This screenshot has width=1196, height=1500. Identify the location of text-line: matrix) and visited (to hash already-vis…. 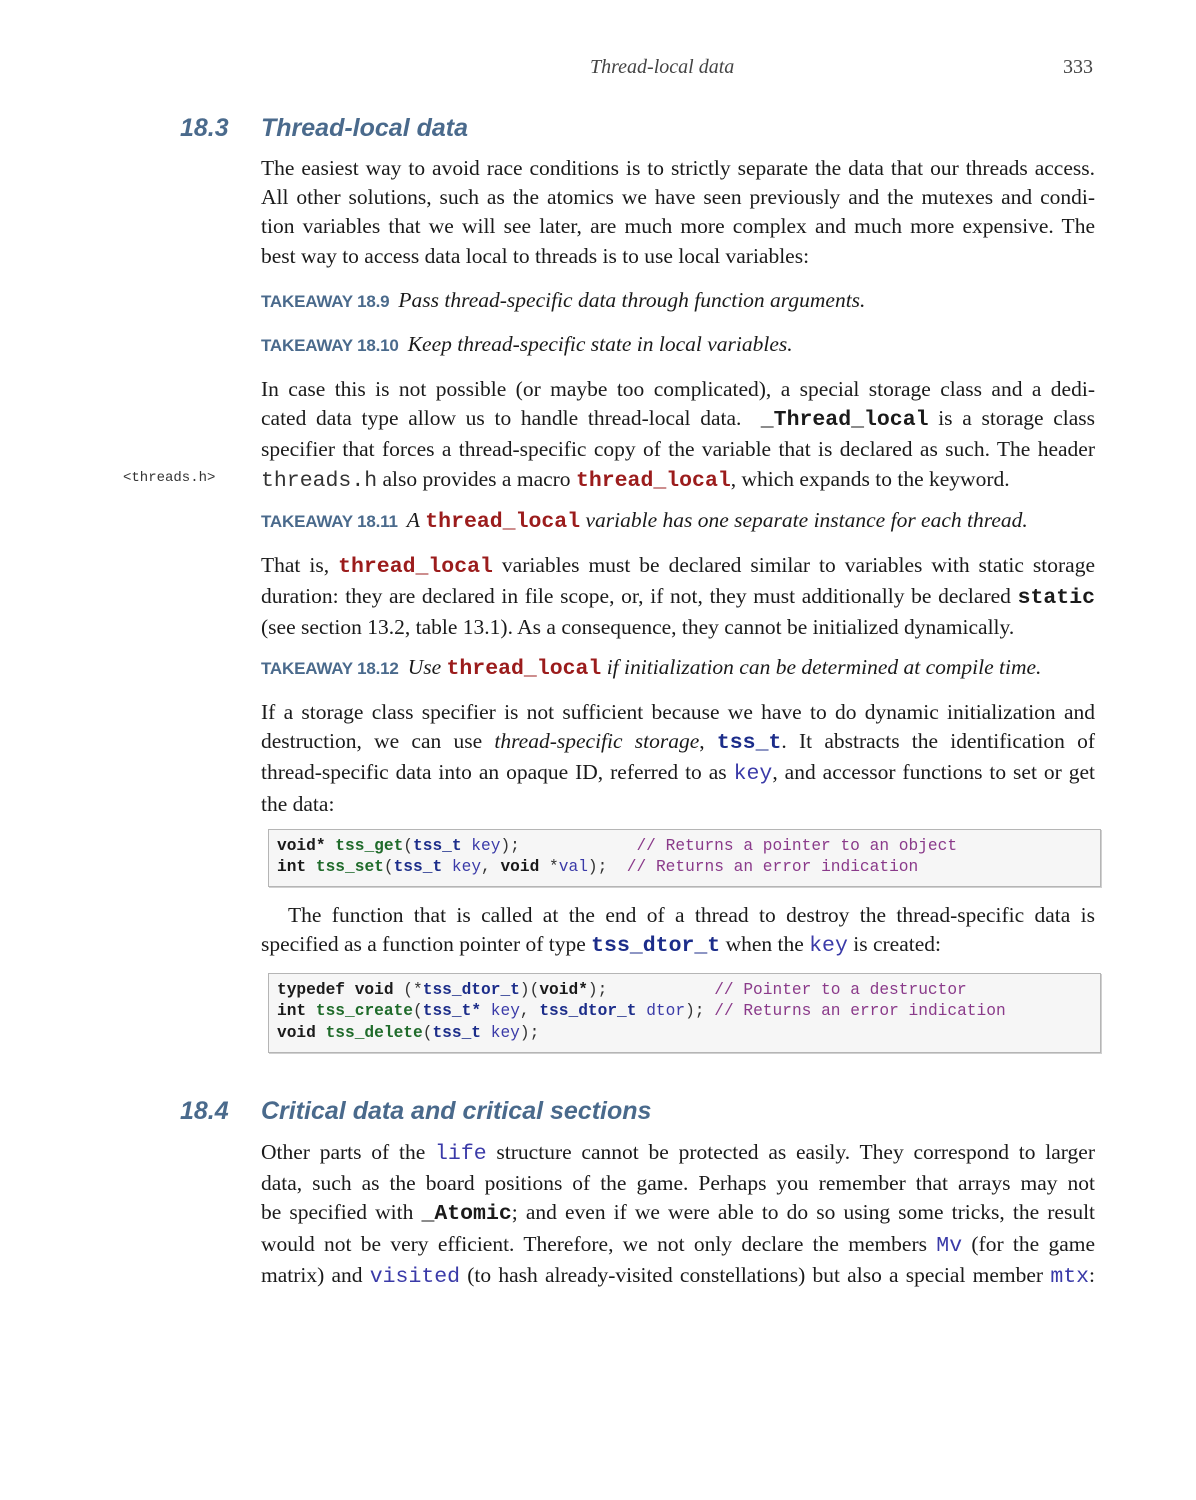
(678, 1276).